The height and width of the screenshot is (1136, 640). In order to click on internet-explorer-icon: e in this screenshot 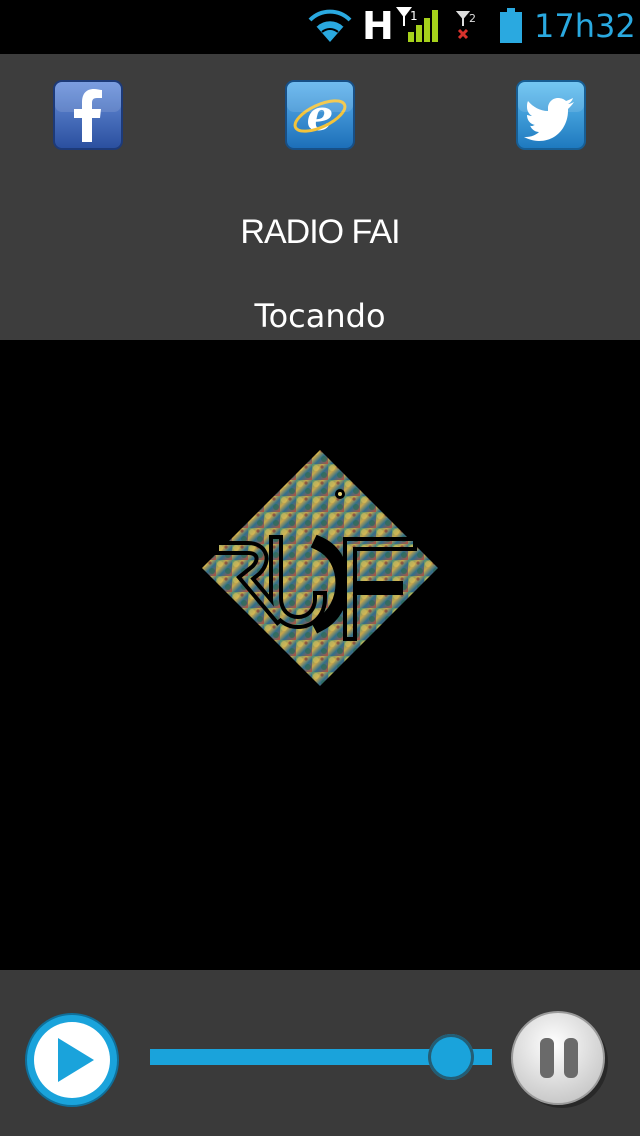, I will do `click(320, 115)`.